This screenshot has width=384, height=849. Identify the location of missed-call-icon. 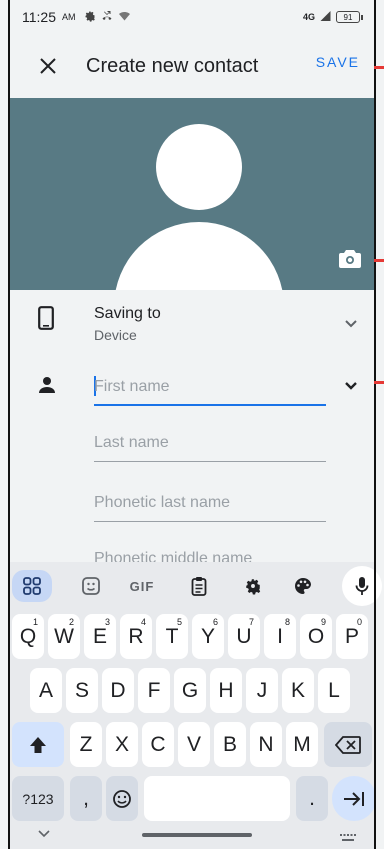
(107, 17).